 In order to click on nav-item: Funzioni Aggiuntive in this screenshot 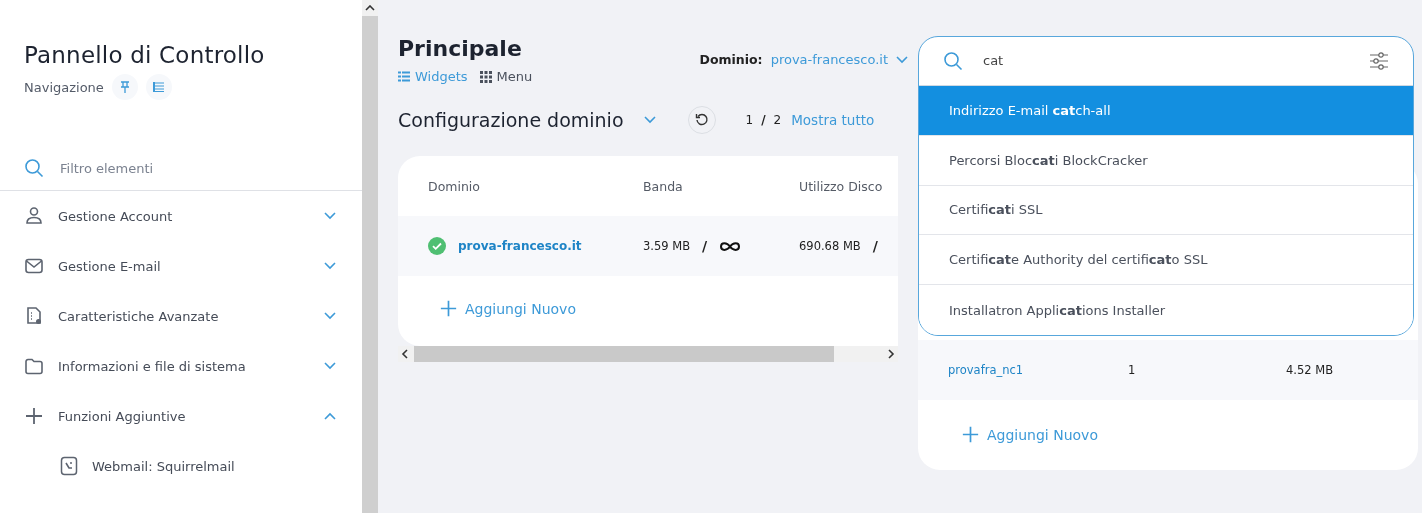, I will do `click(181, 416)`.